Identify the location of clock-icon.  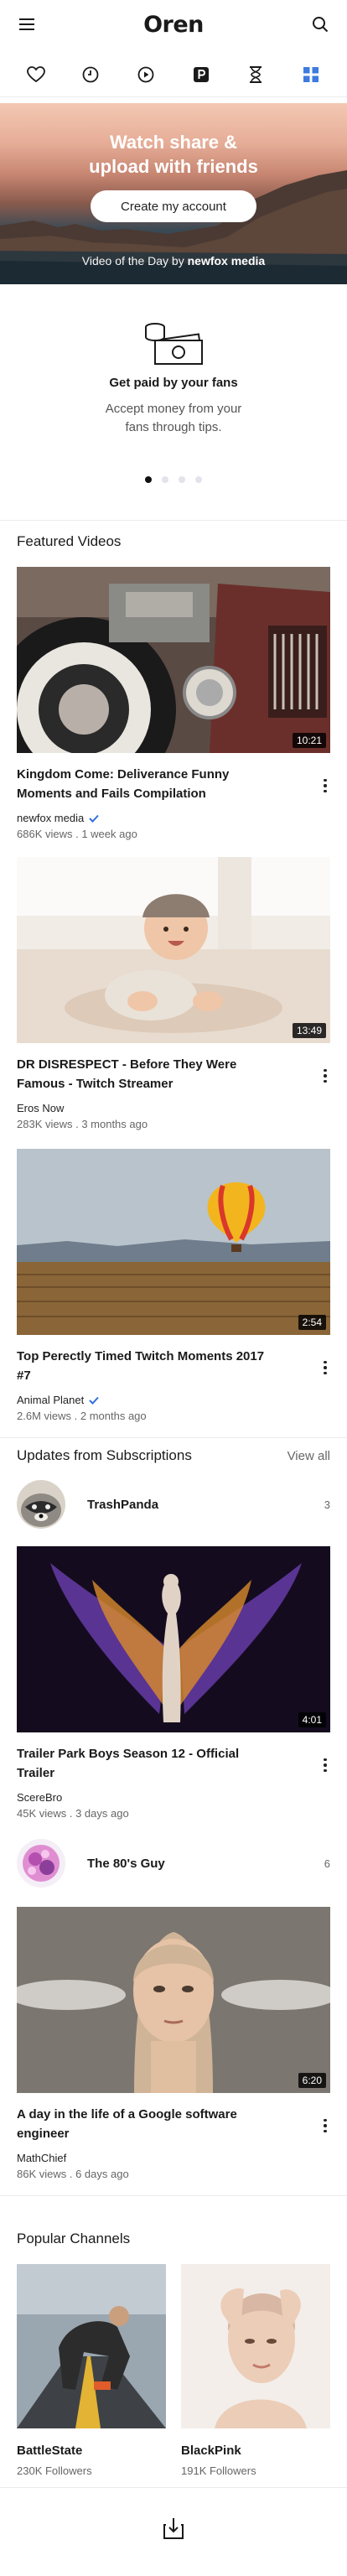
(91, 74).